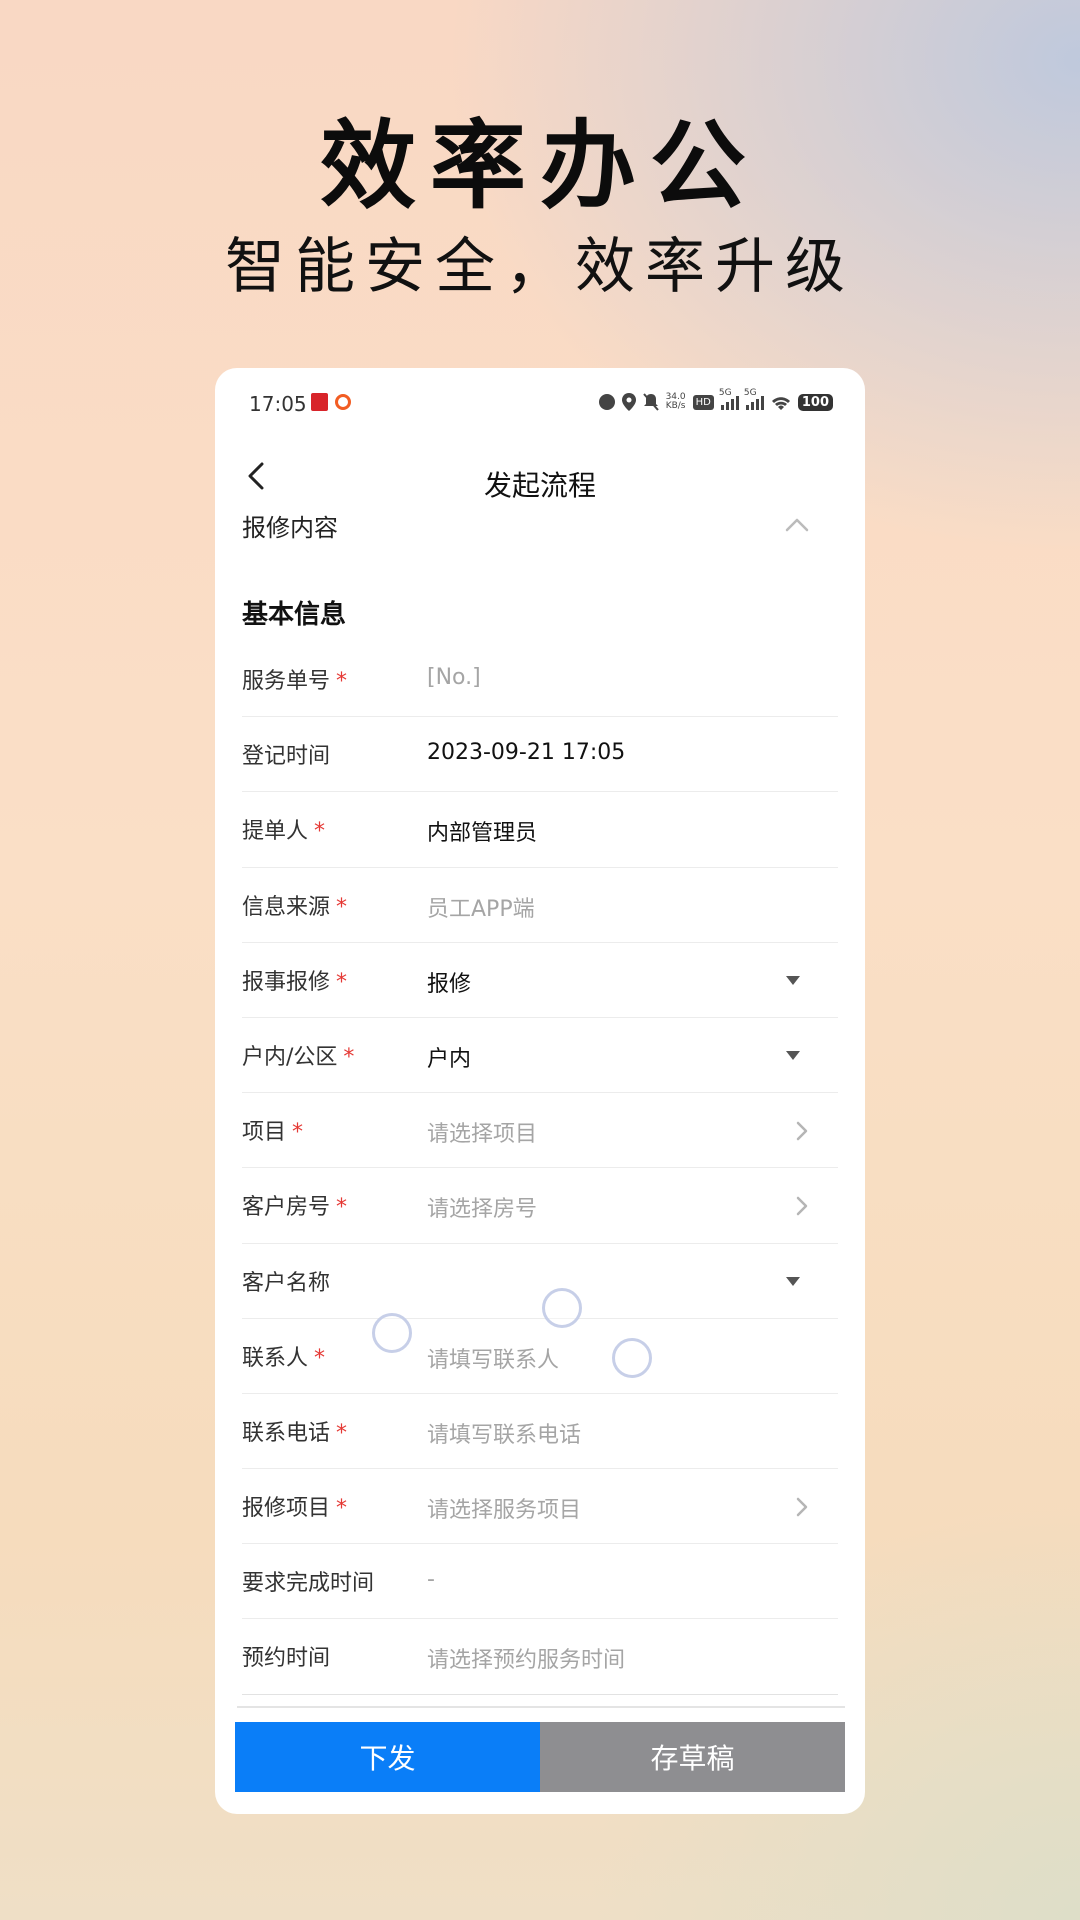  Describe the element at coordinates (481, 907) in the screenshot. I see `field-placeholder: 员工APP端` at that location.